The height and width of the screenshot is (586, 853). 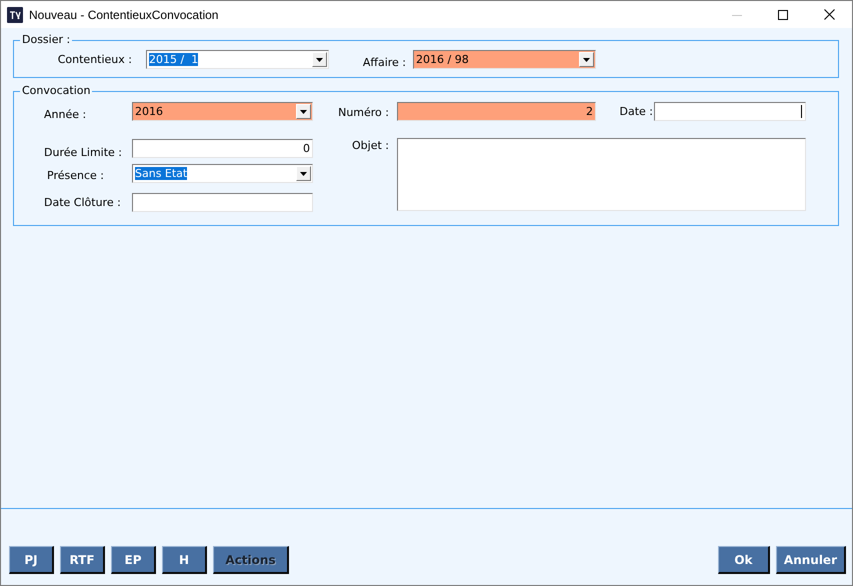 What do you see at coordinates (83, 202) in the screenshot?
I see `field-label: Date Clôture :` at bounding box center [83, 202].